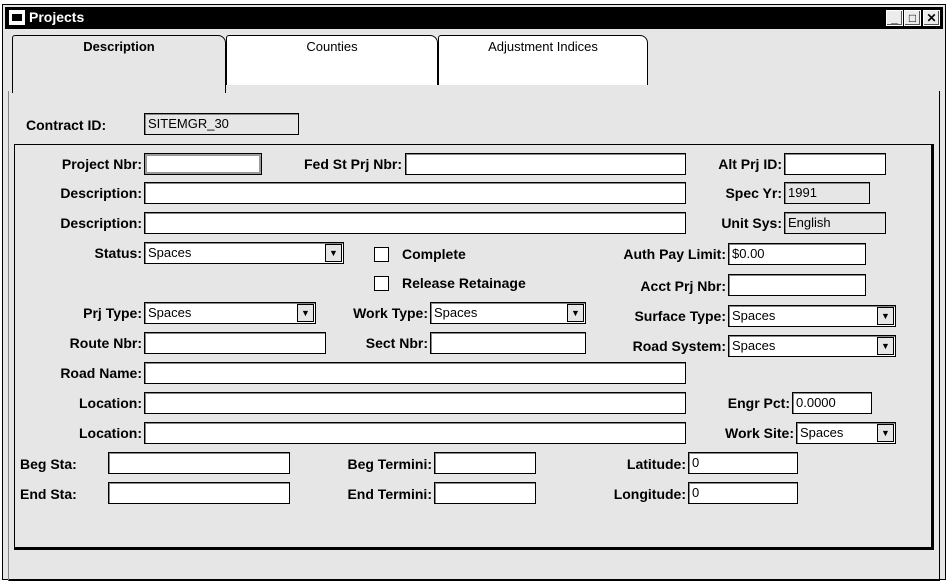 The image size is (948, 582). Describe the element at coordinates (931, 18) in the screenshot. I see `close-button: ✕` at that location.